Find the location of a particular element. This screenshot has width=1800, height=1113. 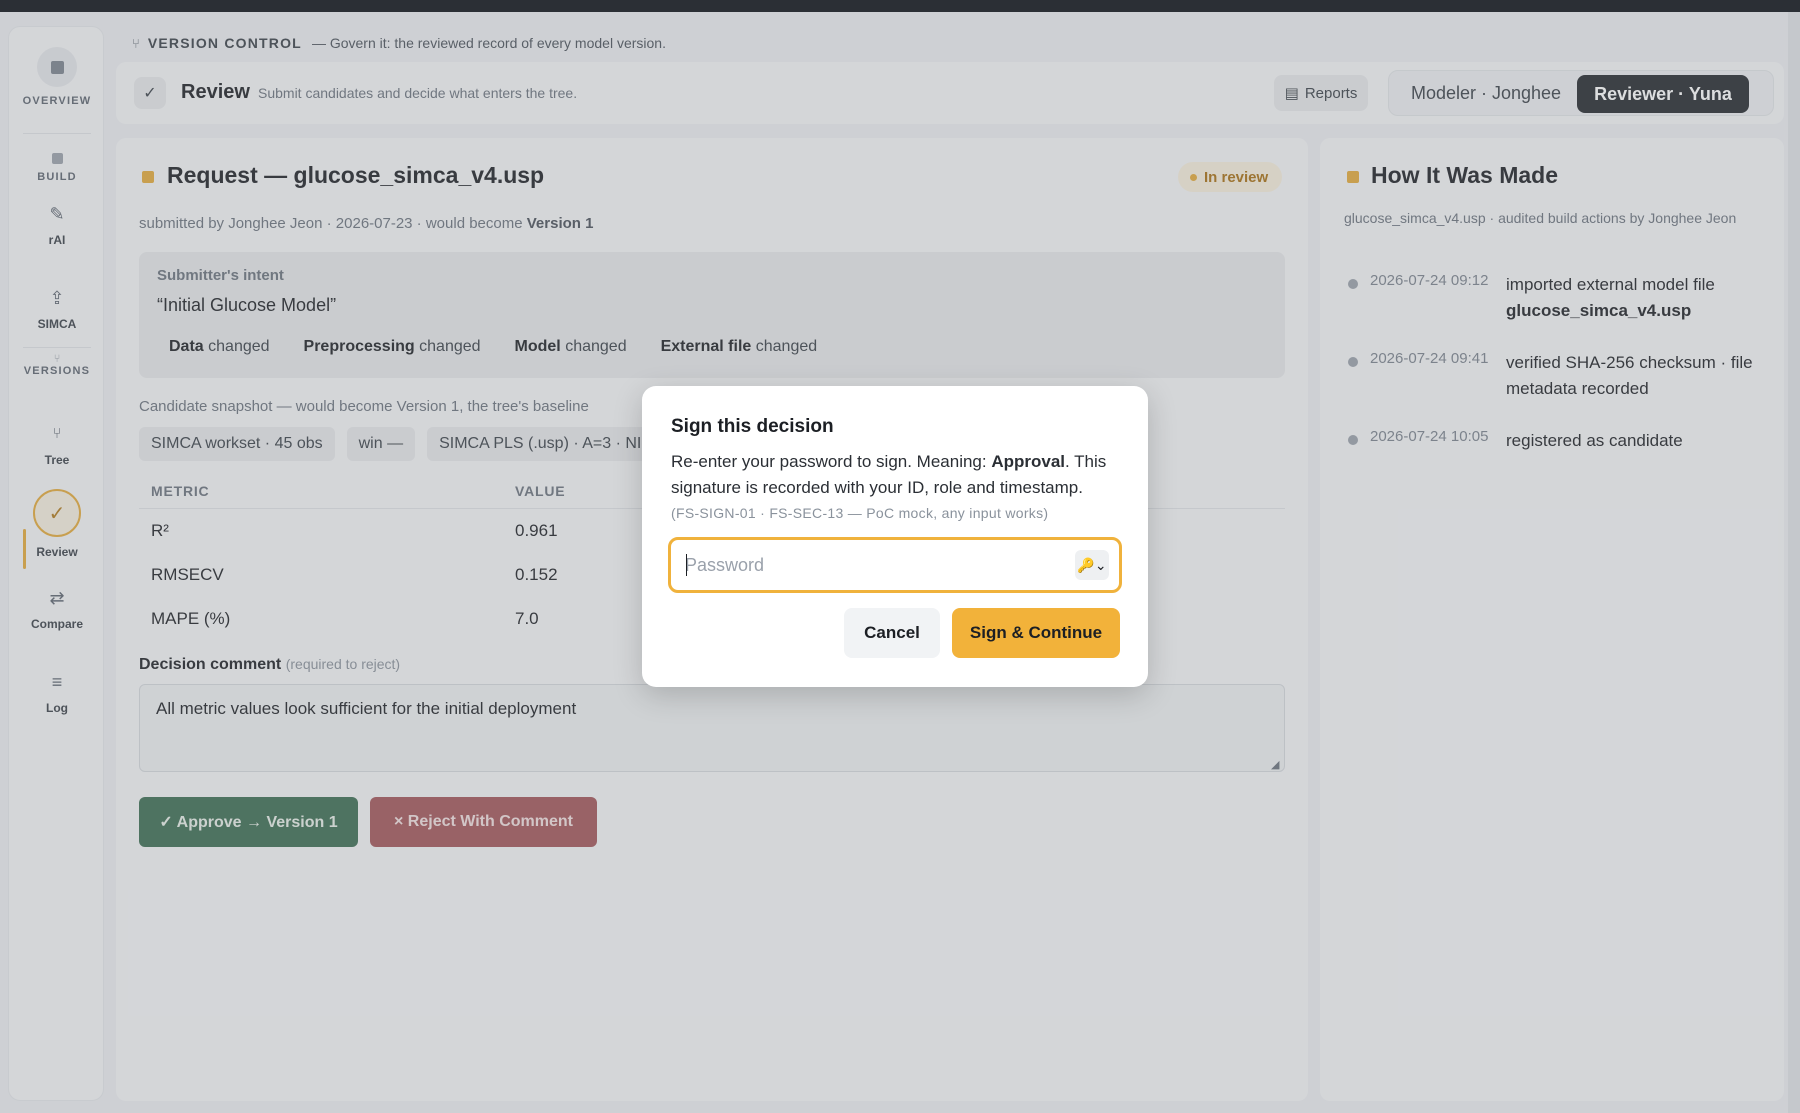

window-top-bar is located at coordinates (900, 6).